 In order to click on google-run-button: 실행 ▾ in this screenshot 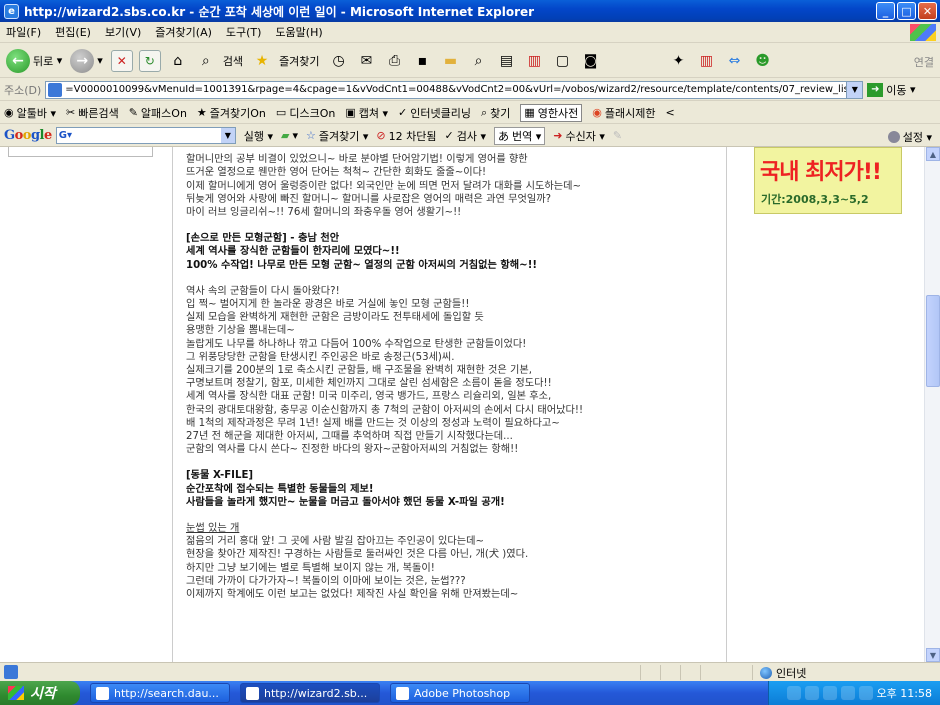, I will do `click(258, 136)`.